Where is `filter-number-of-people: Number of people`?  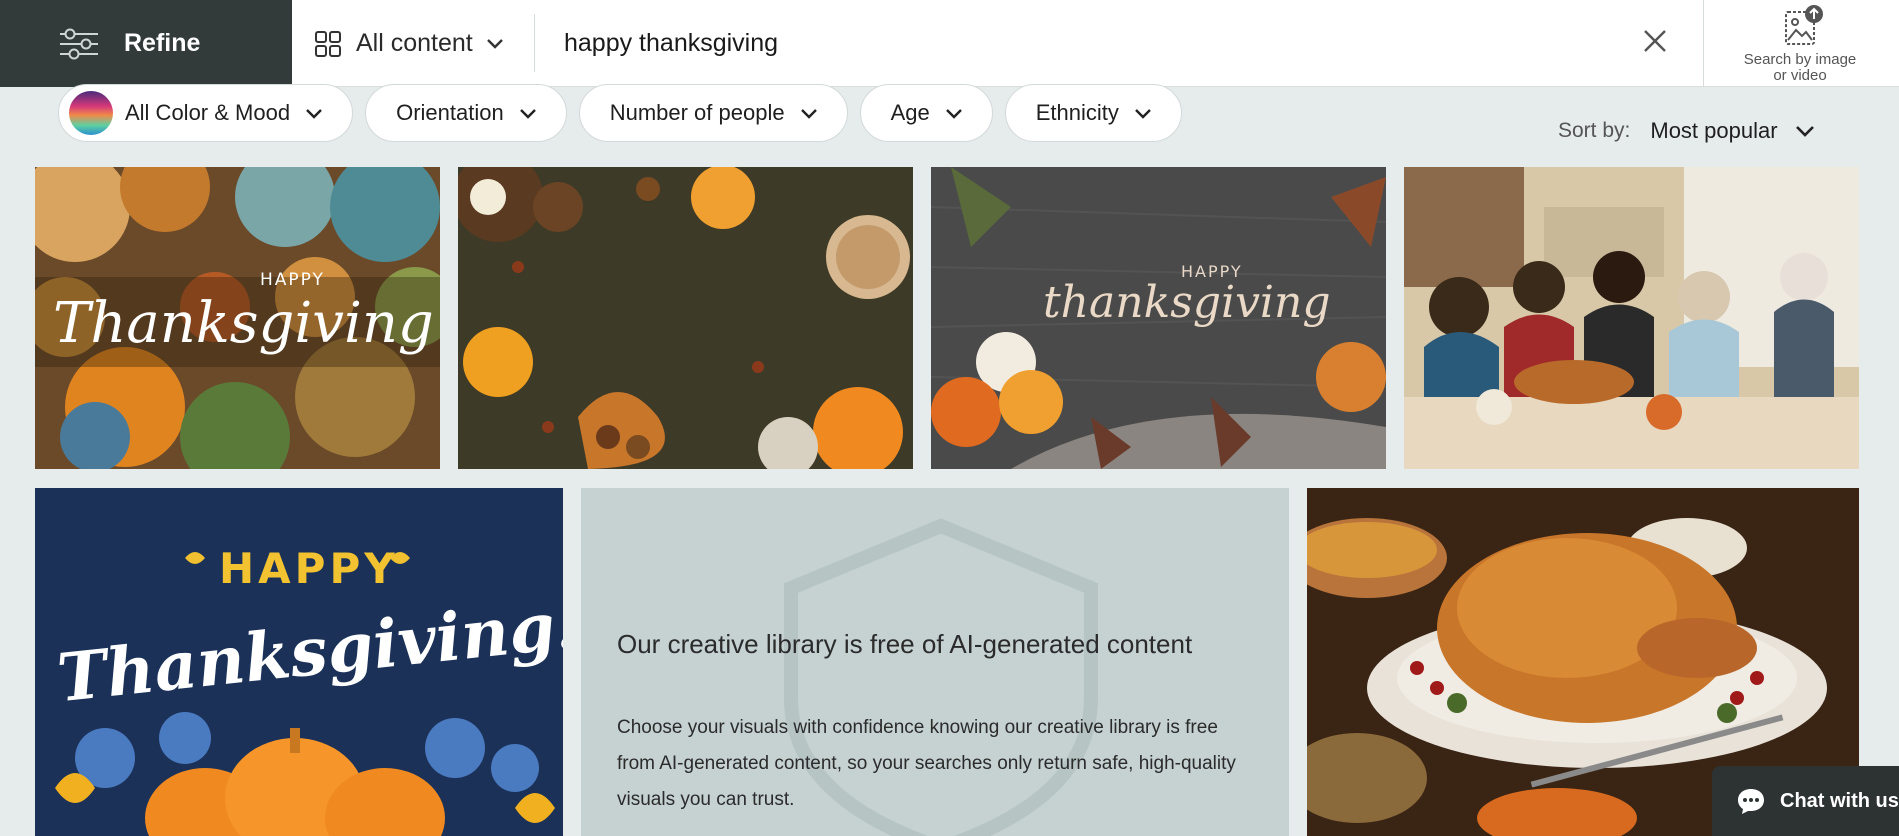
filter-number-of-people: Number of people is located at coordinates (713, 113).